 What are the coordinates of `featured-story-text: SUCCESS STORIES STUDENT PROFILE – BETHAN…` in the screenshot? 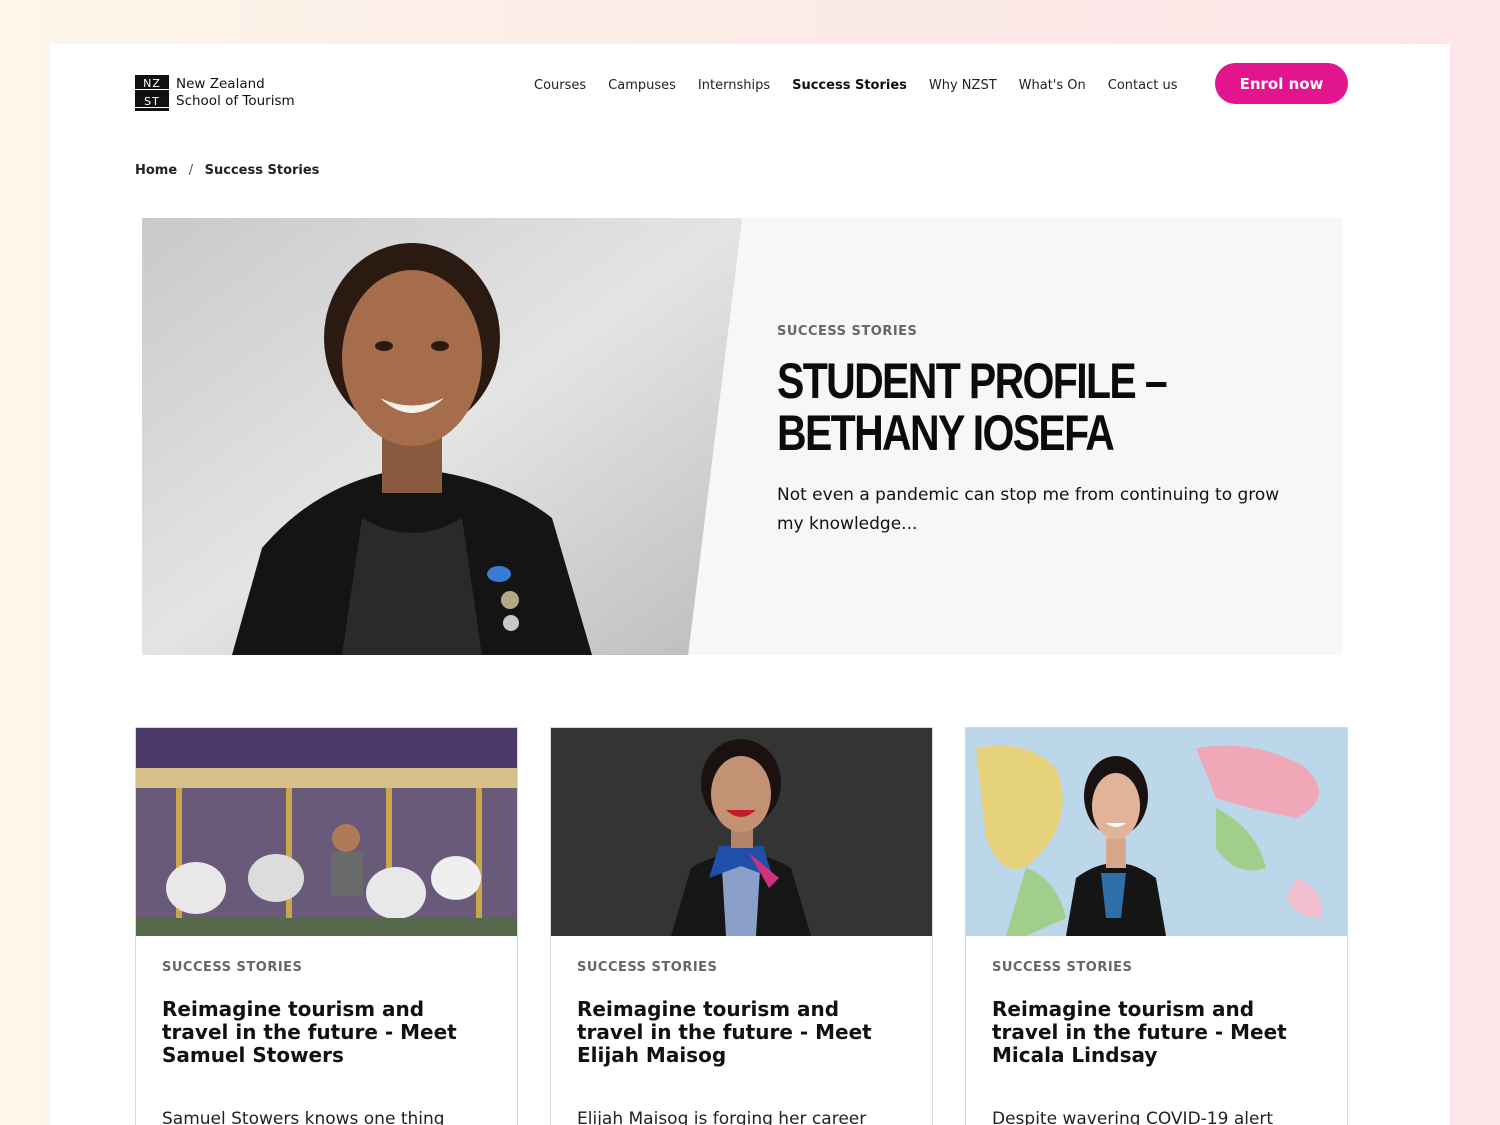 It's located at (1037, 431).